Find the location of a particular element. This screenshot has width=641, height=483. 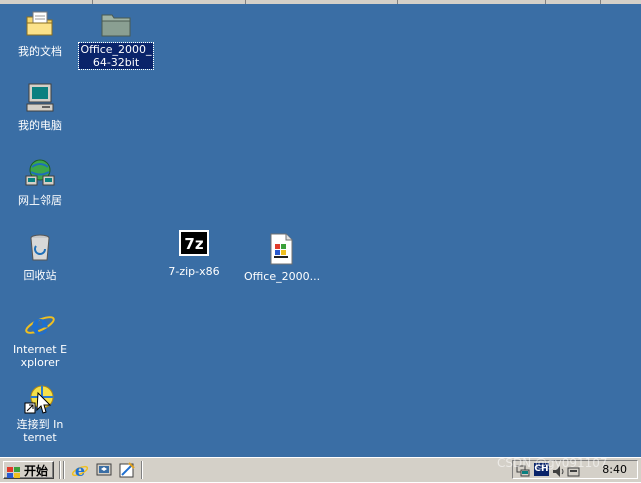

start-button: 开始 is located at coordinates (28, 470).